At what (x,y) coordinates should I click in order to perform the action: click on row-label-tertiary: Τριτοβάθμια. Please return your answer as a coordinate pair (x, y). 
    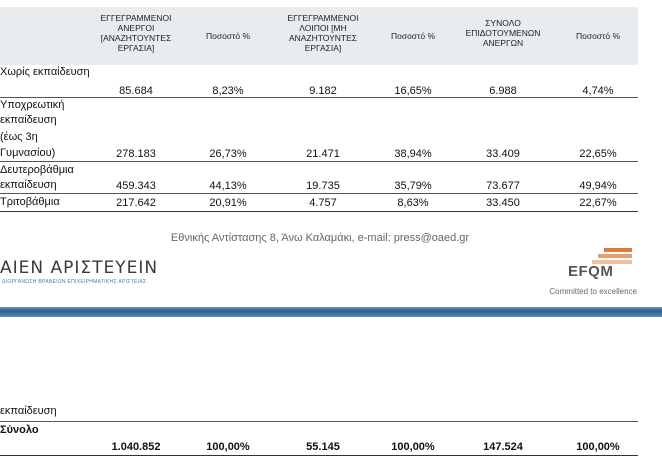
    Looking at the image, I should click on (30, 202).